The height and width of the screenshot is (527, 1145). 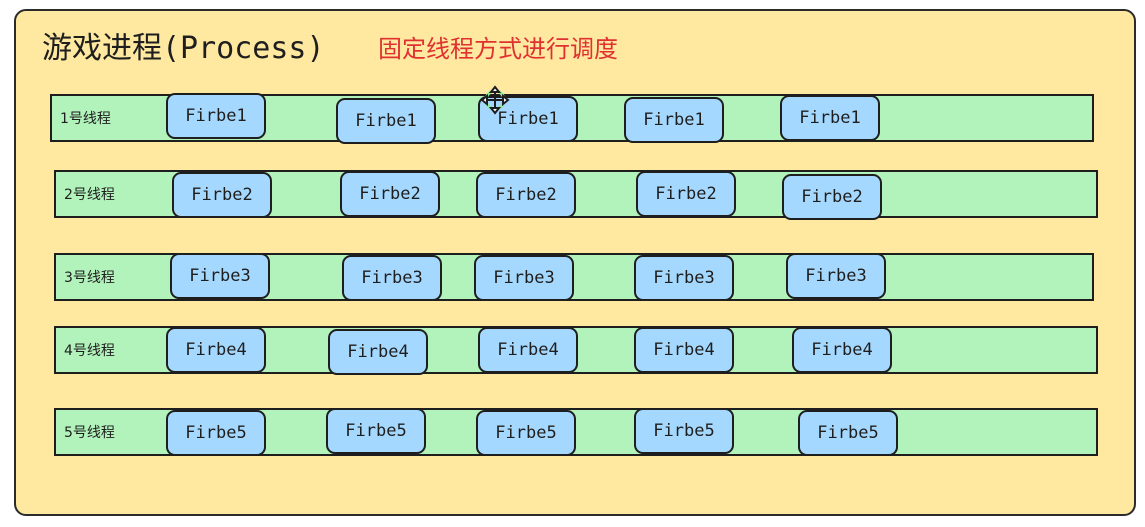 What do you see at coordinates (89, 195) in the screenshot?
I see `thread-label: 2号线程` at bounding box center [89, 195].